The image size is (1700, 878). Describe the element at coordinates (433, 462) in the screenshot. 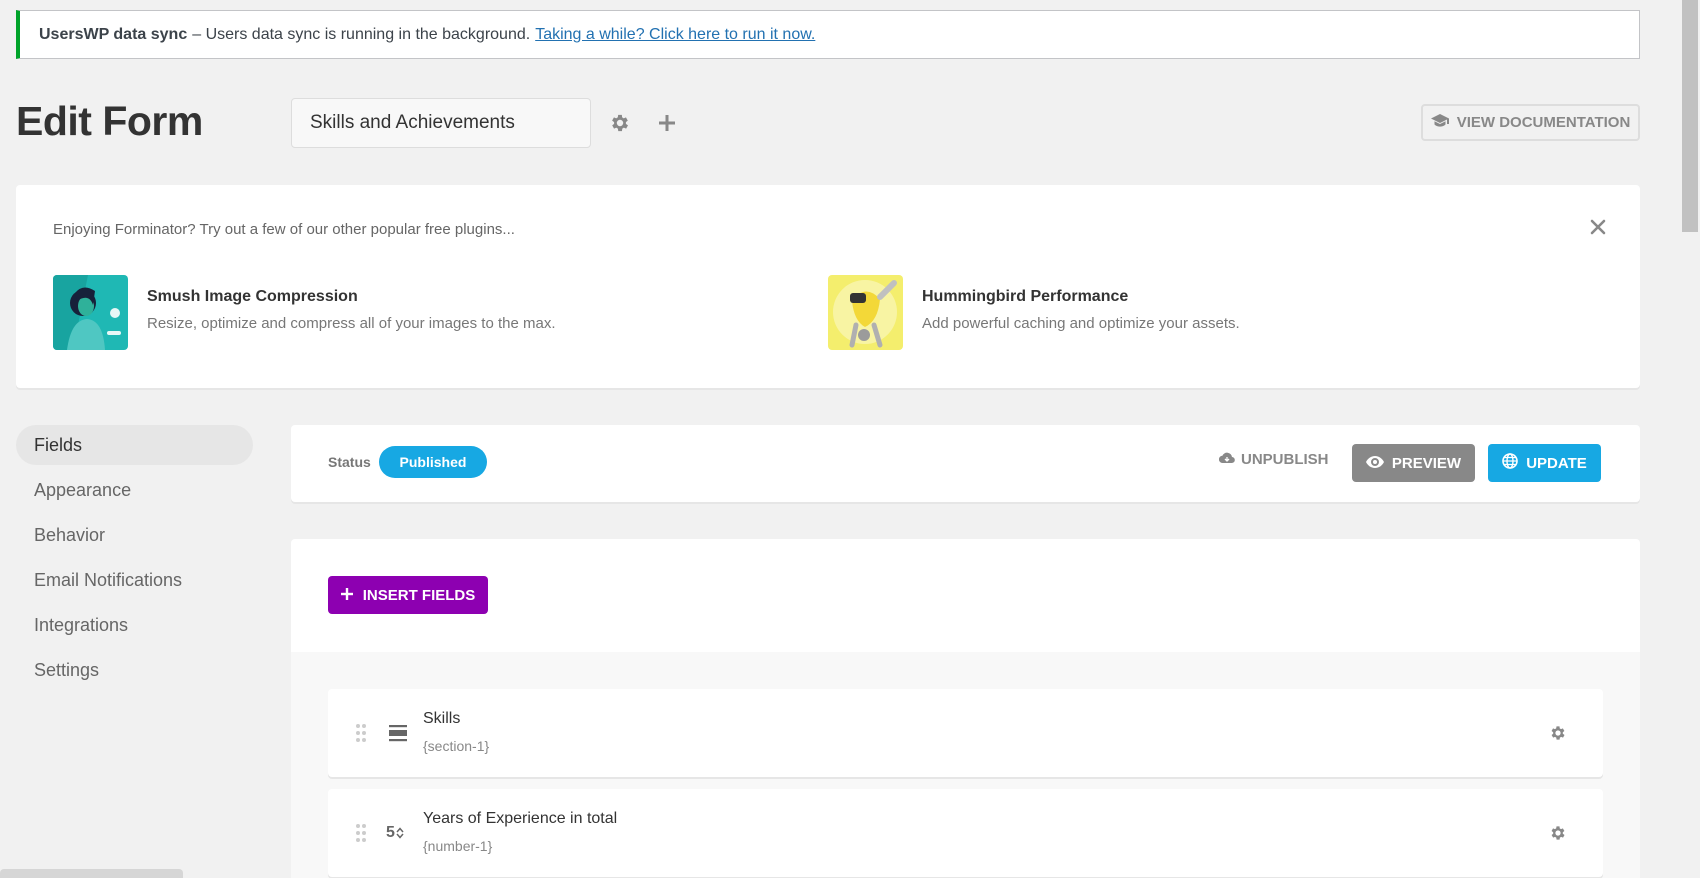

I see `status-badge: Published` at that location.